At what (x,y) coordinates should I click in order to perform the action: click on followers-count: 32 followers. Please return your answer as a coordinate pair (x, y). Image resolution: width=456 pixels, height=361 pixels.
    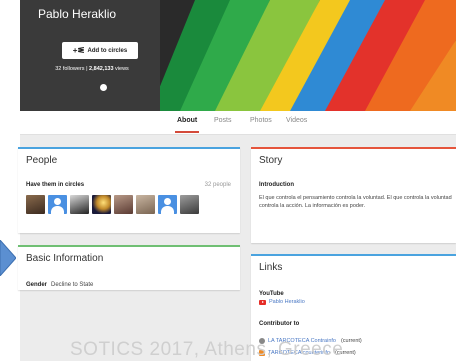
    Looking at the image, I should click on (70, 69).